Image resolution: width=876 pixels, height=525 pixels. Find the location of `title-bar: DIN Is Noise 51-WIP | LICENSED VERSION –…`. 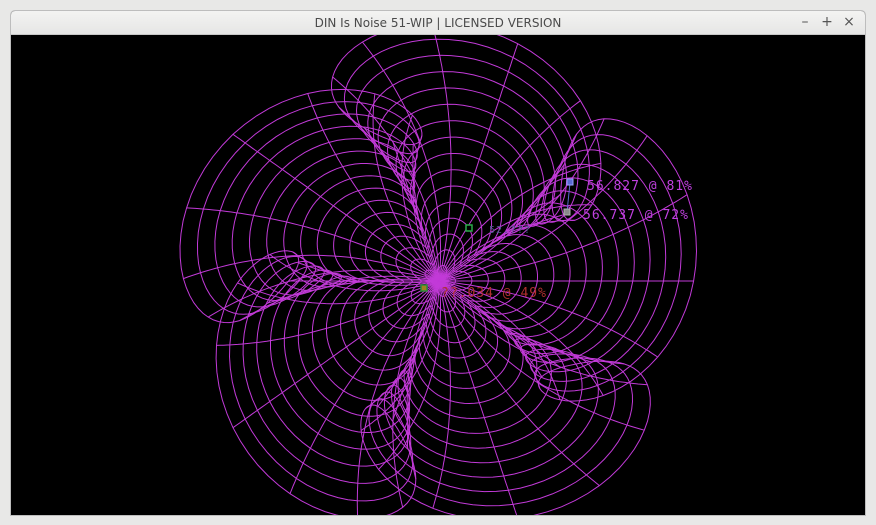

title-bar: DIN Is Noise 51-WIP | LICENSED VERSION –… is located at coordinates (438, 23).